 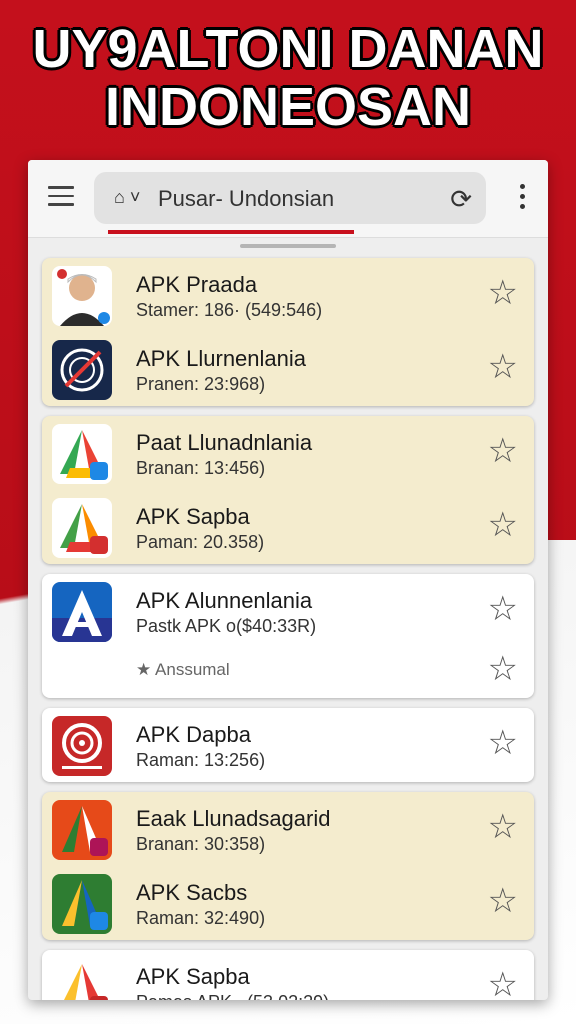 What do you see at coordinates (288, 49) in the screenshot?
I see `banner-line-1: UY9ALTONI DANAN` at bounding box center [288, 49].